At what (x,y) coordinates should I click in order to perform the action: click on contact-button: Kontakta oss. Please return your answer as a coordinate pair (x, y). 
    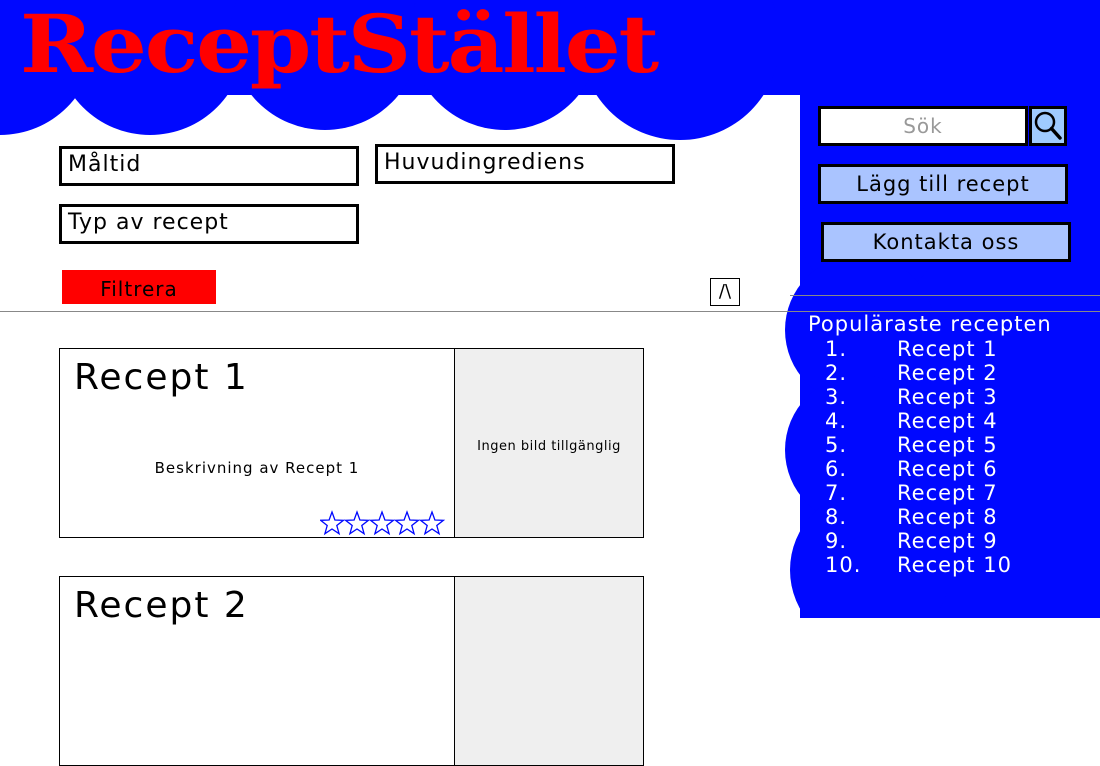
    Looking at the image, I should click on (946, 242).